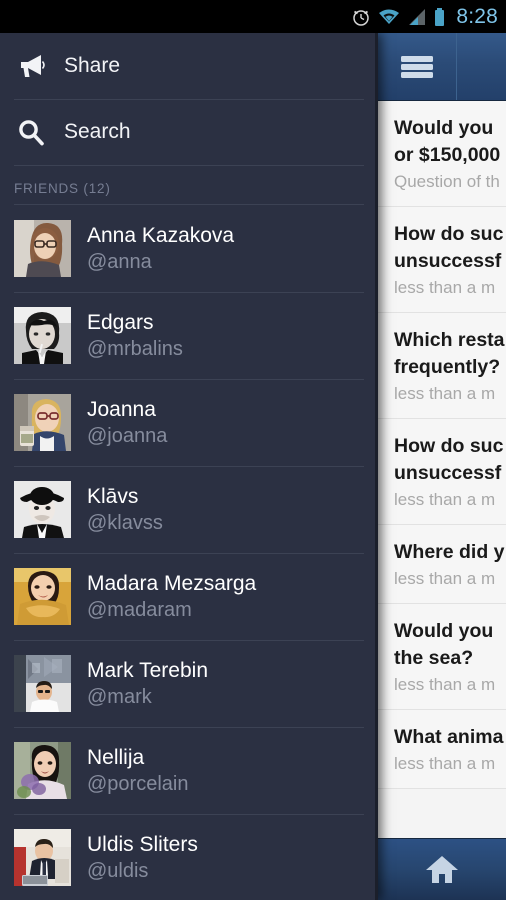  I want to click on friend-name: Edgars, so click(120, 322).